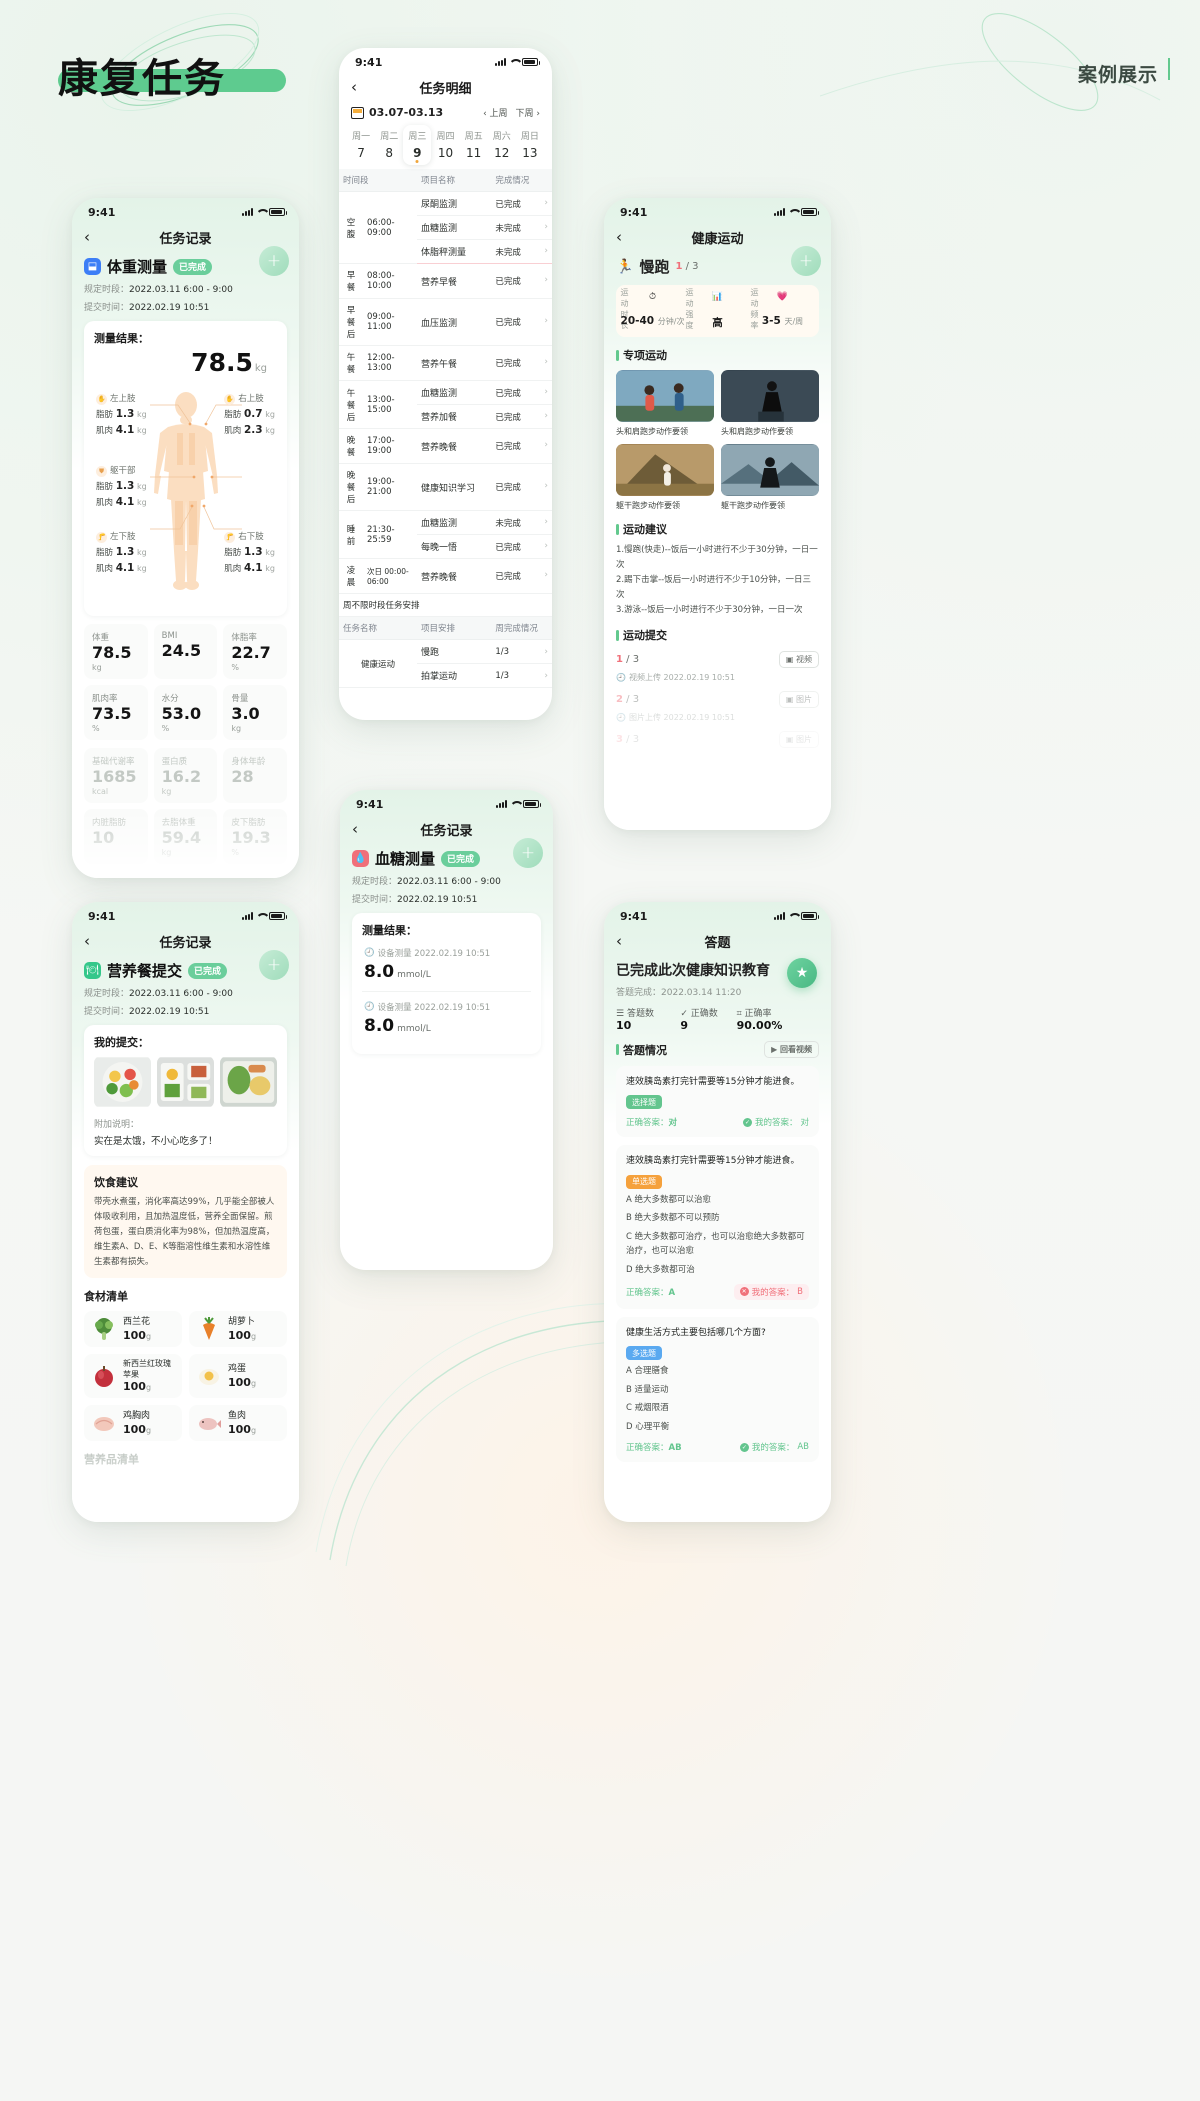  What do you see at coordinates (717, 1427) in the screenshot?
I see `question-option: D 心理平衡` at bounding box center [717, 1427].